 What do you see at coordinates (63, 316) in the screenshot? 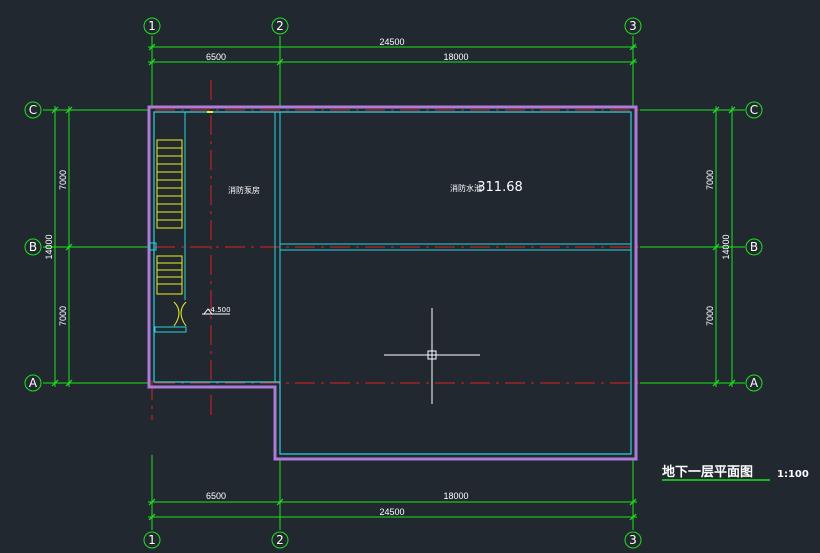
I see `dim-left-lower: 7000` at bounding box center [63, 316].